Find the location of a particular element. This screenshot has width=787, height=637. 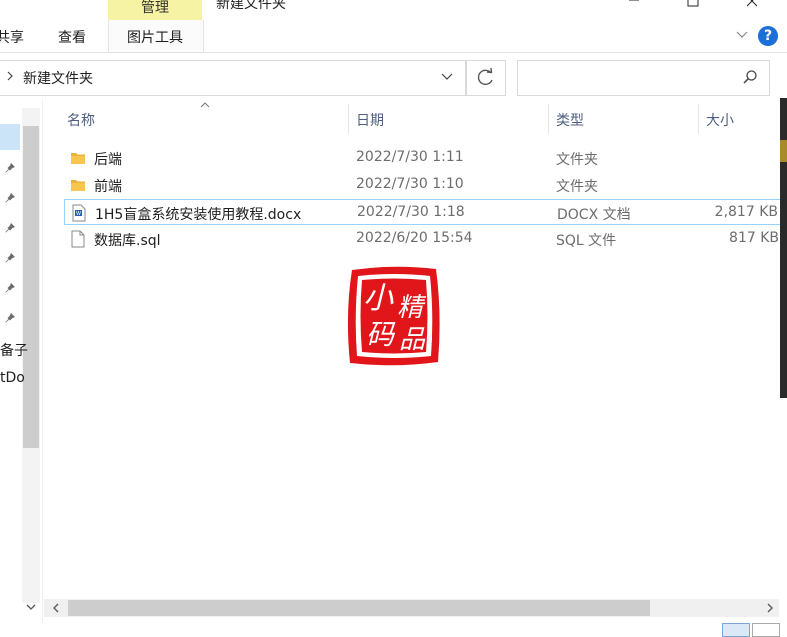

tab-share: 共享 is located at coordinates (12, 37).